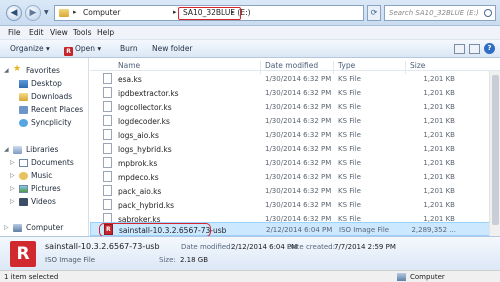 The width and height of the screenshot is (500, 282). I want to click on nav-desktop: Desktop, so click(44, 84).